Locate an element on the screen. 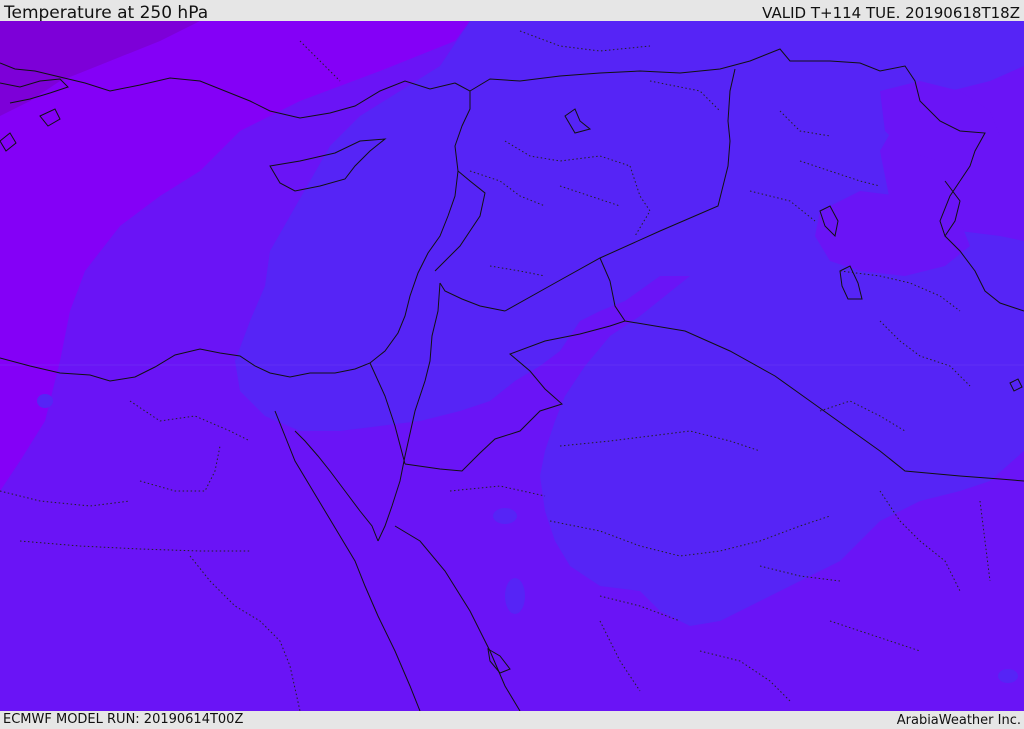 The image size is (1024, 729). credit-label: ArabiaWeather Inc. is located at coordinates (958, 720).